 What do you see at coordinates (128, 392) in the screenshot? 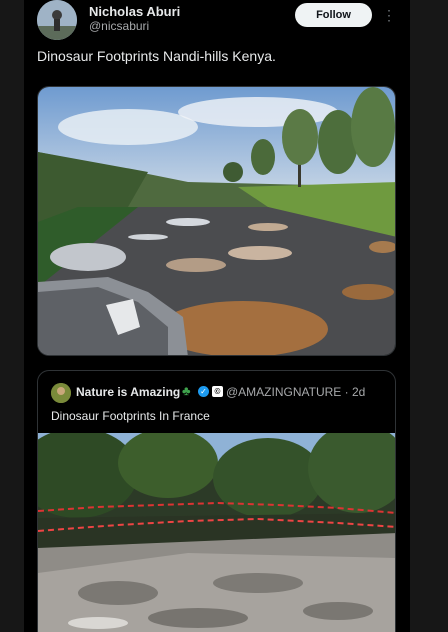
I see `quoted-author-name: Nature is Amazing` at bounding box center [128, 392].